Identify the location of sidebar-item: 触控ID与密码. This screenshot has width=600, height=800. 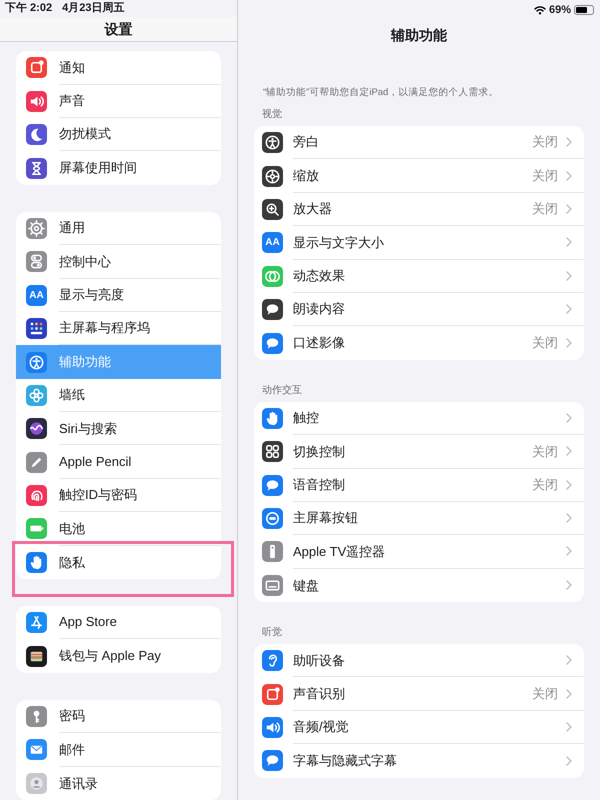
(118, 495).